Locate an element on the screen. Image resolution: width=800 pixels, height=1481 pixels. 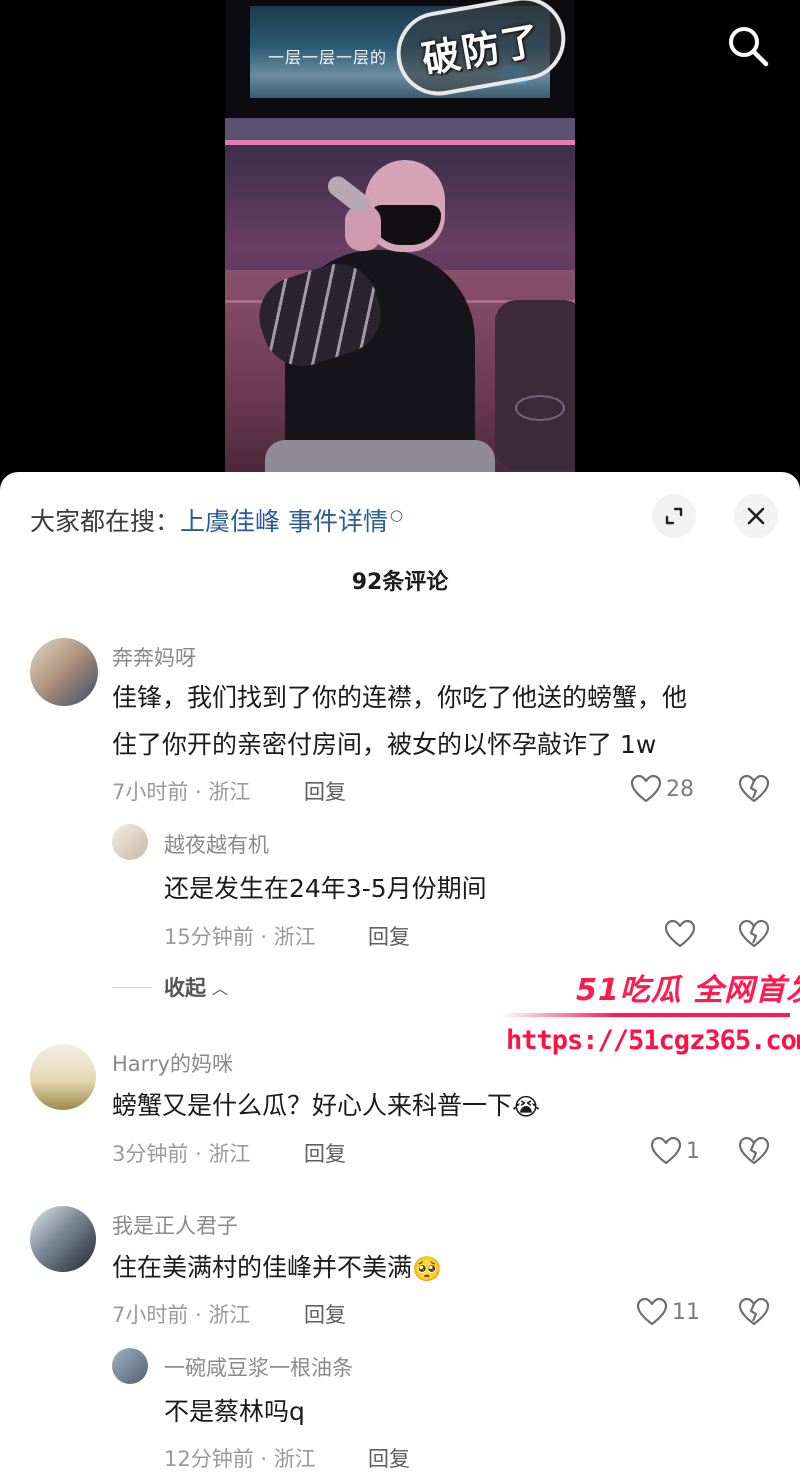
trending-link: 上虞佳峰 事件详情 is located at coordinates (284, 521).